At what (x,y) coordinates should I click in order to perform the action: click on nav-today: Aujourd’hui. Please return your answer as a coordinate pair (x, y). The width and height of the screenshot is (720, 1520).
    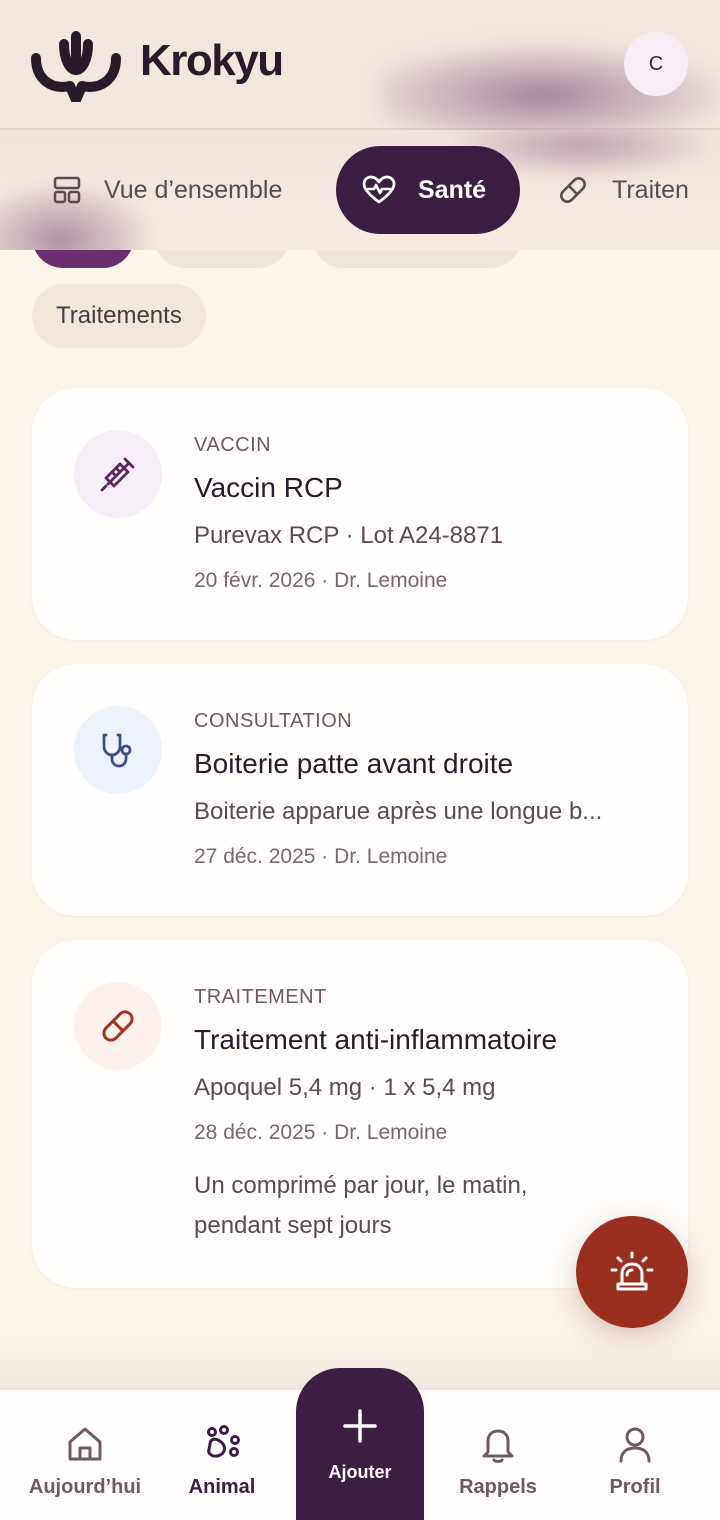
    Looking at the image, I should click on (85, 1455).